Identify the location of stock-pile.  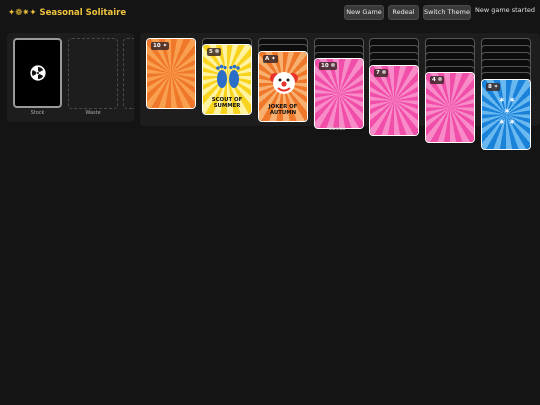
(37, 73).